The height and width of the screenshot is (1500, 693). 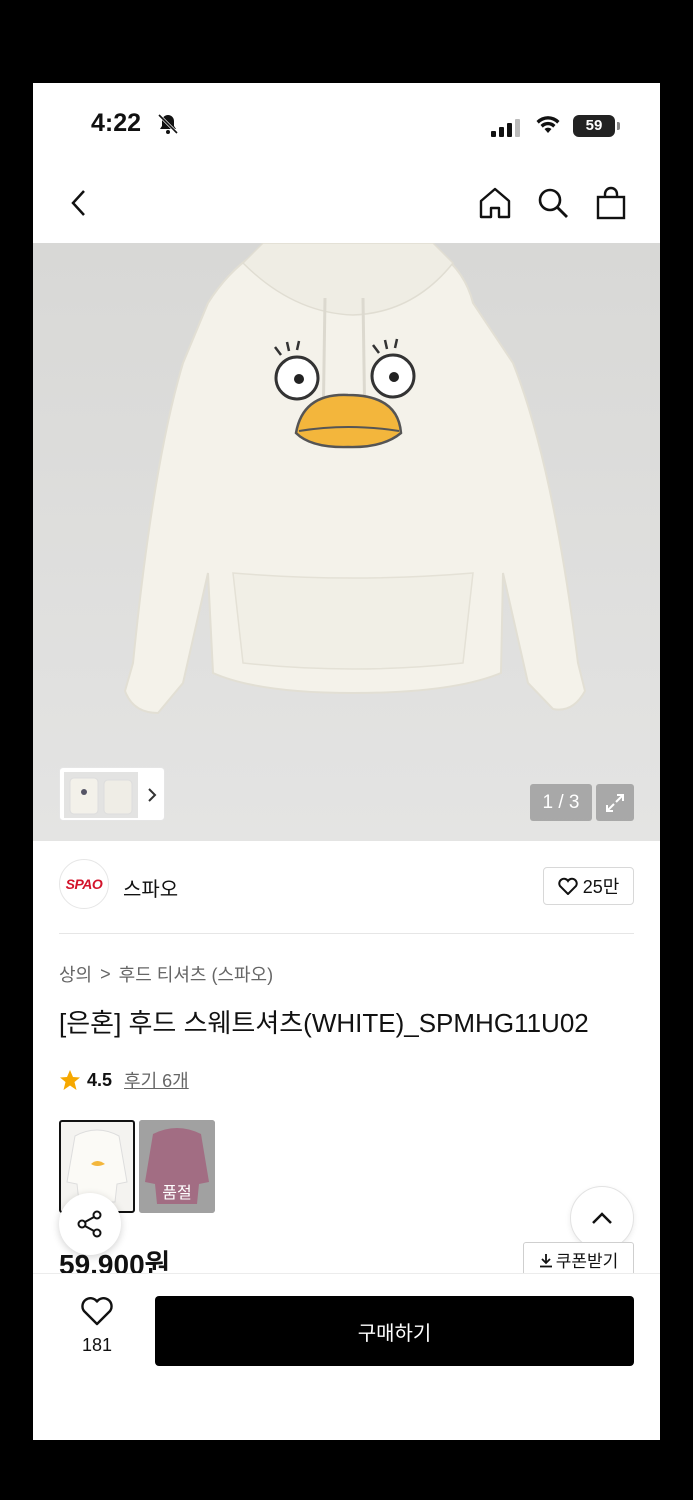 I want to click on brand-name: 스파오, so click(x=150, y=887).